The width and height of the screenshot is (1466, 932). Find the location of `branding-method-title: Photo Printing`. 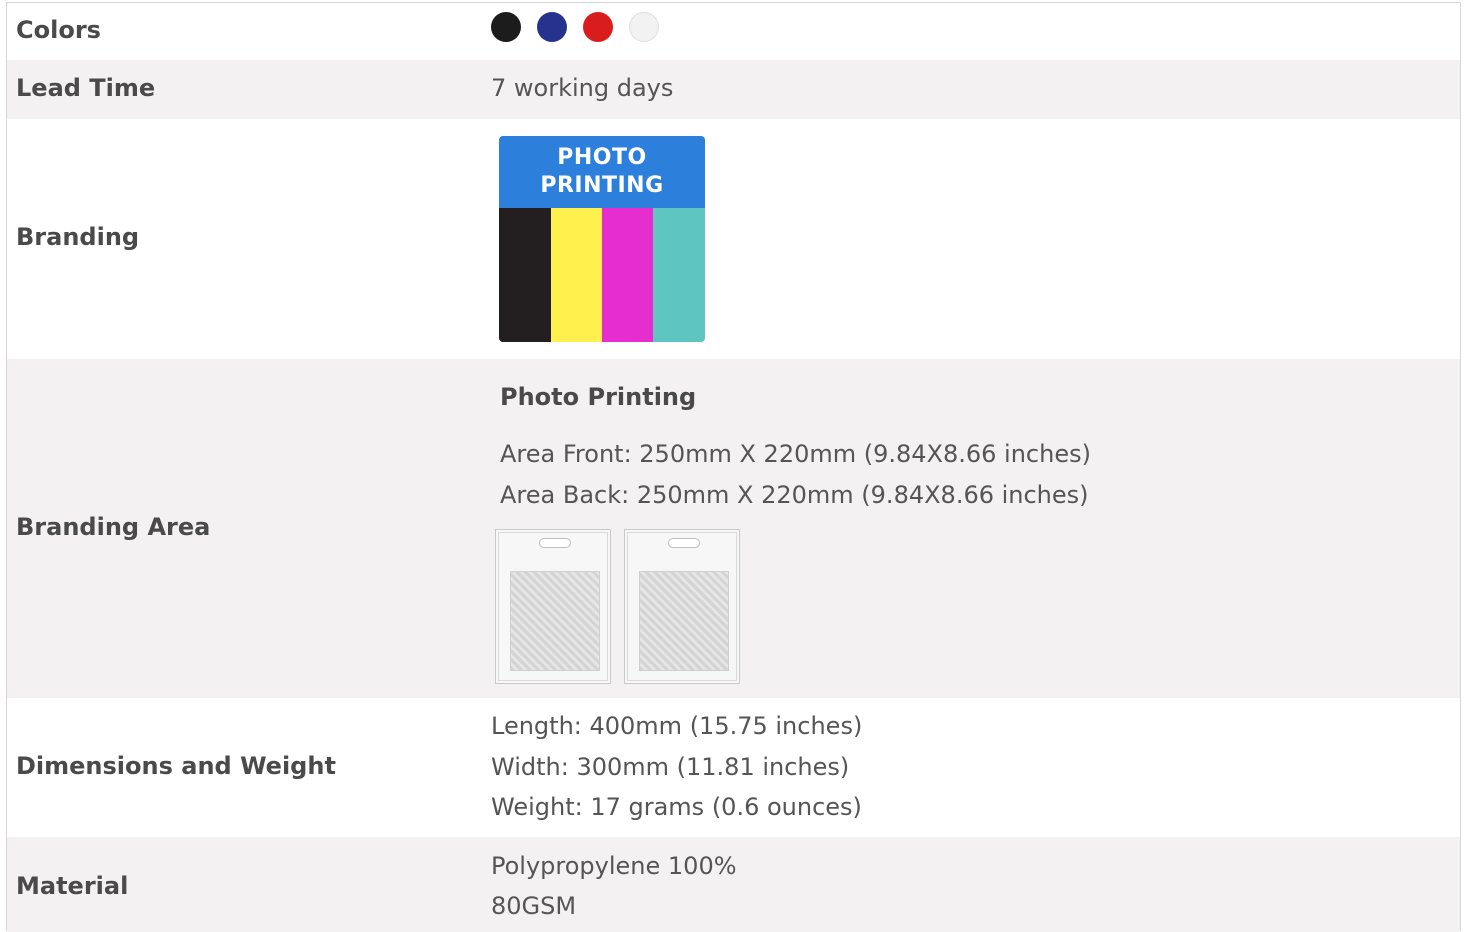

branding-method-title: Photo Printing is located at coordinates (598, 397).